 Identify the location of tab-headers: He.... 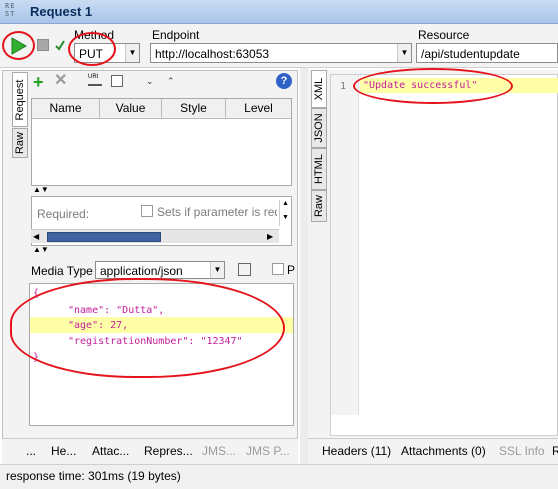
(63, 451).